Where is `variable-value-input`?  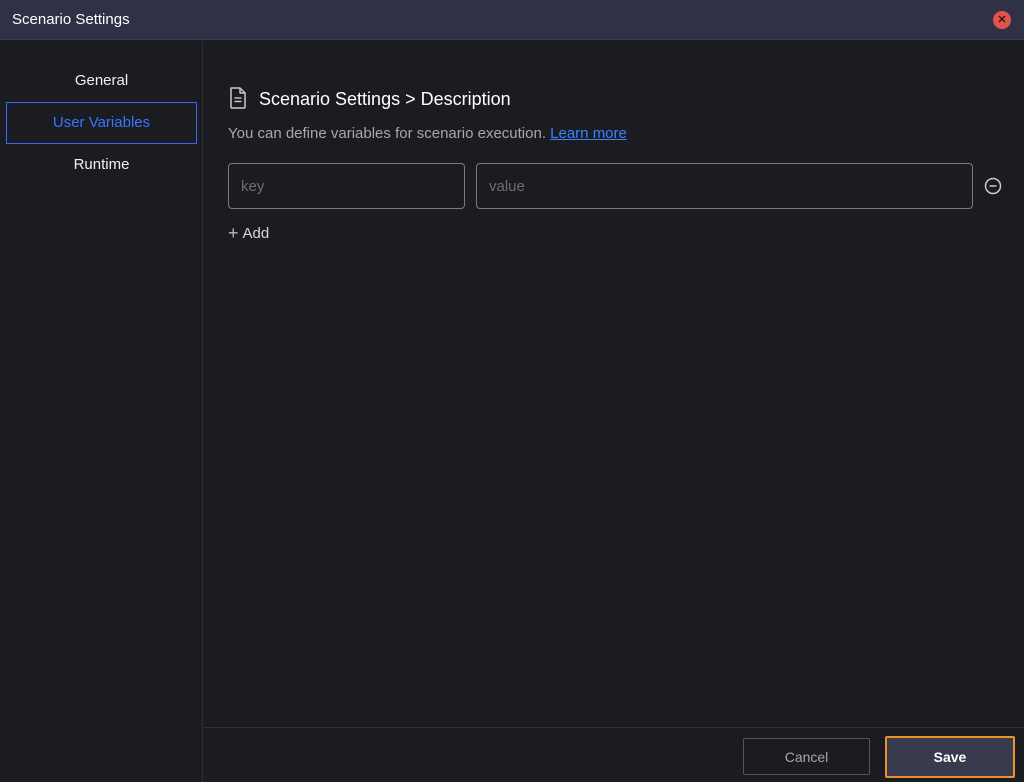
variable-value-input is located at coordinates (724, 186).